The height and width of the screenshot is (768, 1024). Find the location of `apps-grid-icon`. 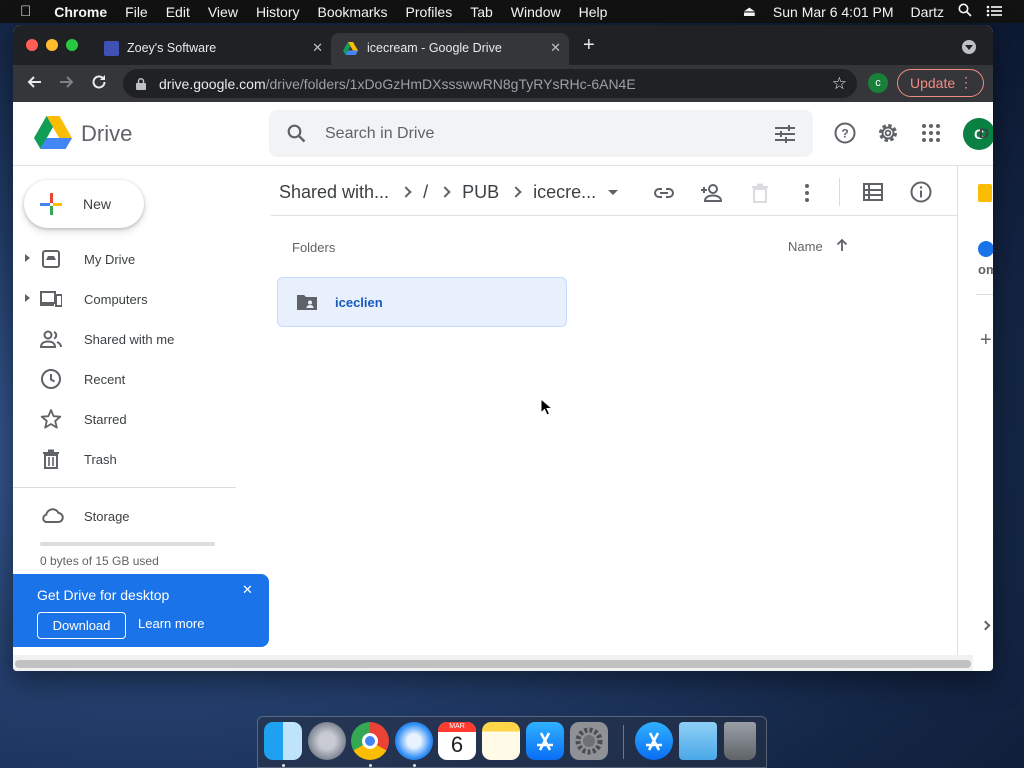

apps-grid-icon is located at coordinates (931, 135).